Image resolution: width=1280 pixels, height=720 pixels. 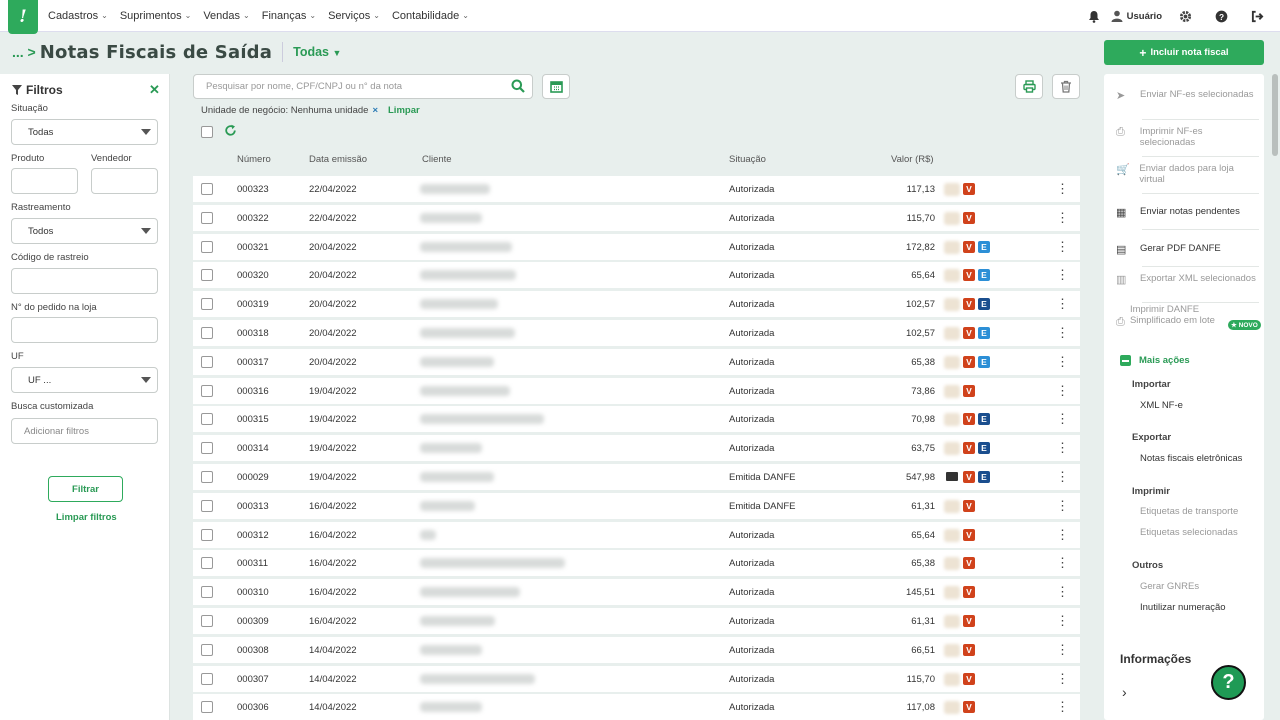 What do you see at coordinates (636, 390) in the screenshot?
I see `table-row: 000316 19/04/2022 Autorizada 73,86 V ⋮` at bounding box center [636, 390].